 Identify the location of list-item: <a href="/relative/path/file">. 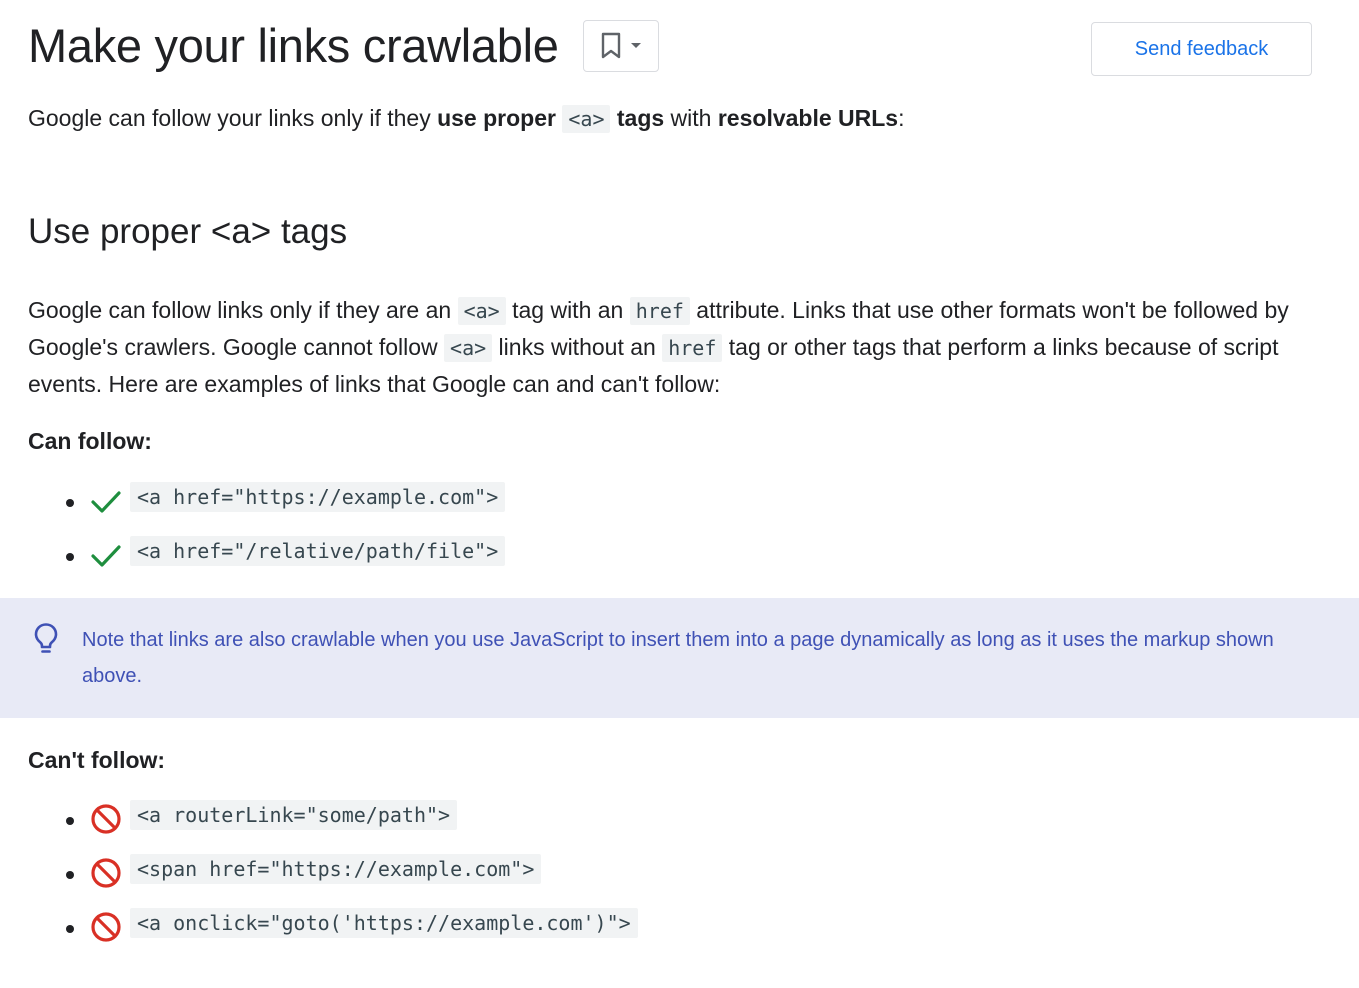
(500, 556).